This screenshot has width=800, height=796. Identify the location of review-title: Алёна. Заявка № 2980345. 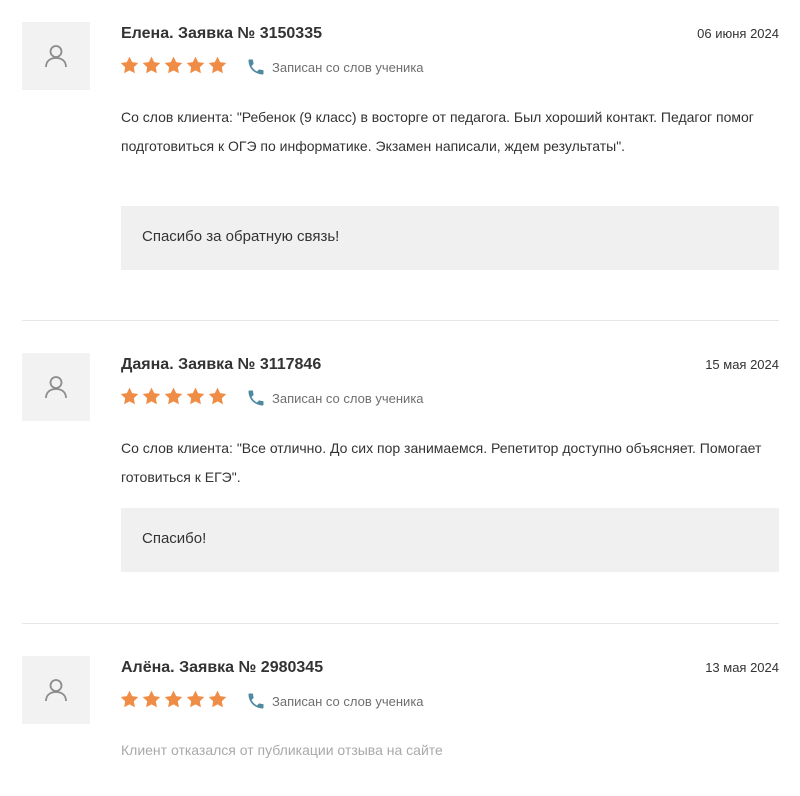
(222, 667).